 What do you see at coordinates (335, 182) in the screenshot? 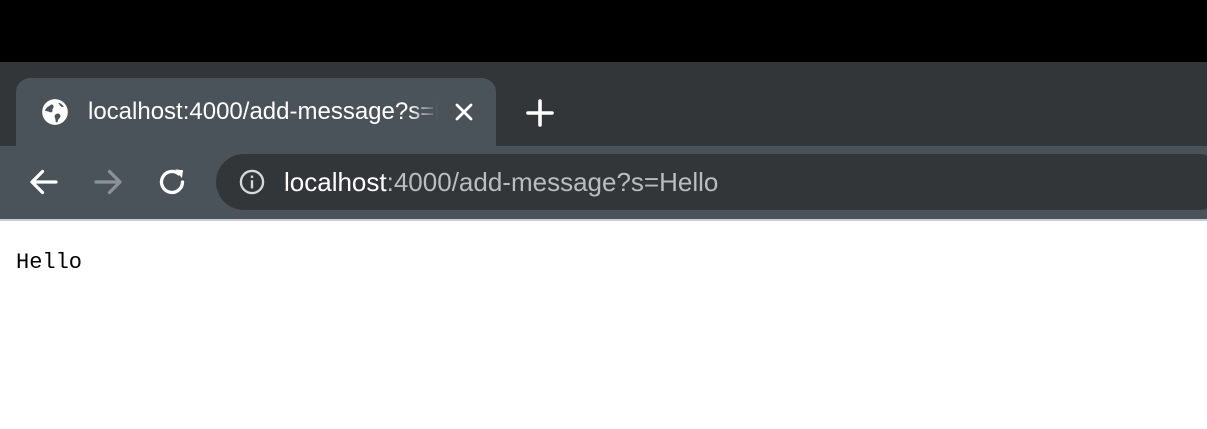
I see `url-host: localhost` at bounding box center [335, 182].